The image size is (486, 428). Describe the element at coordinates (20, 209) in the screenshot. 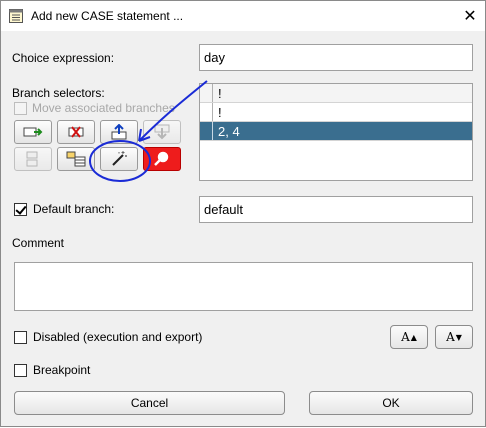

I see `default-branch-checkbox` at that location.